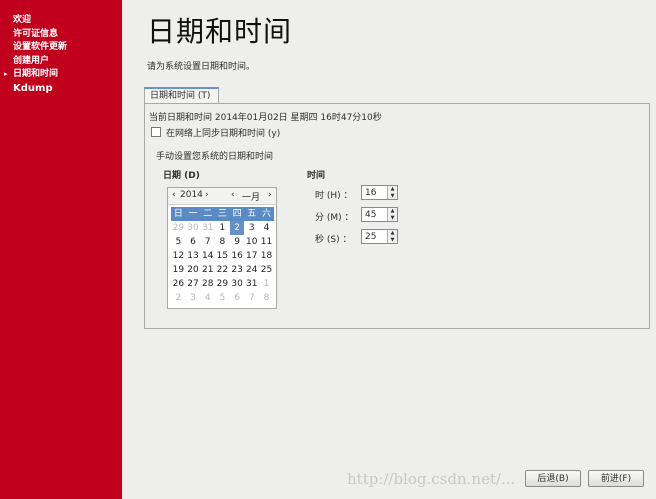 Image resolution: width=656 pixels, height=499 pixels. Describe the element at coordinates (207, 284) in the screenshot. I see `calendar-day: 28` at that location.